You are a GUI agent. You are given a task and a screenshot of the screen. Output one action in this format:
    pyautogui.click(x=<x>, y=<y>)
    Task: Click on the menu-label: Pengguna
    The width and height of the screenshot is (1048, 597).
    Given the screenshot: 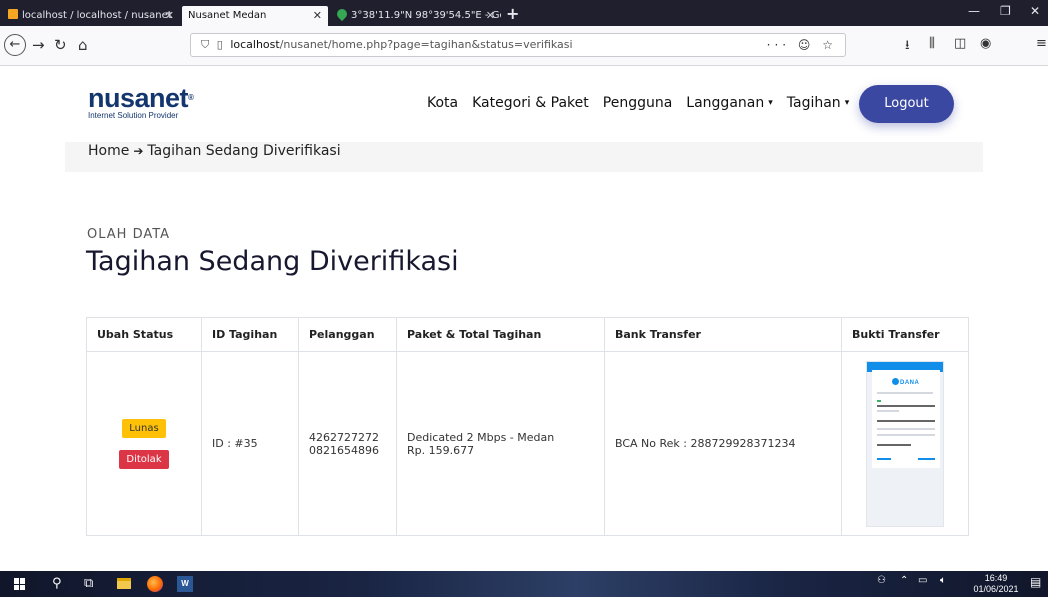 What is the action you would take?
    pyautogui.click(x=637, y=103)
    